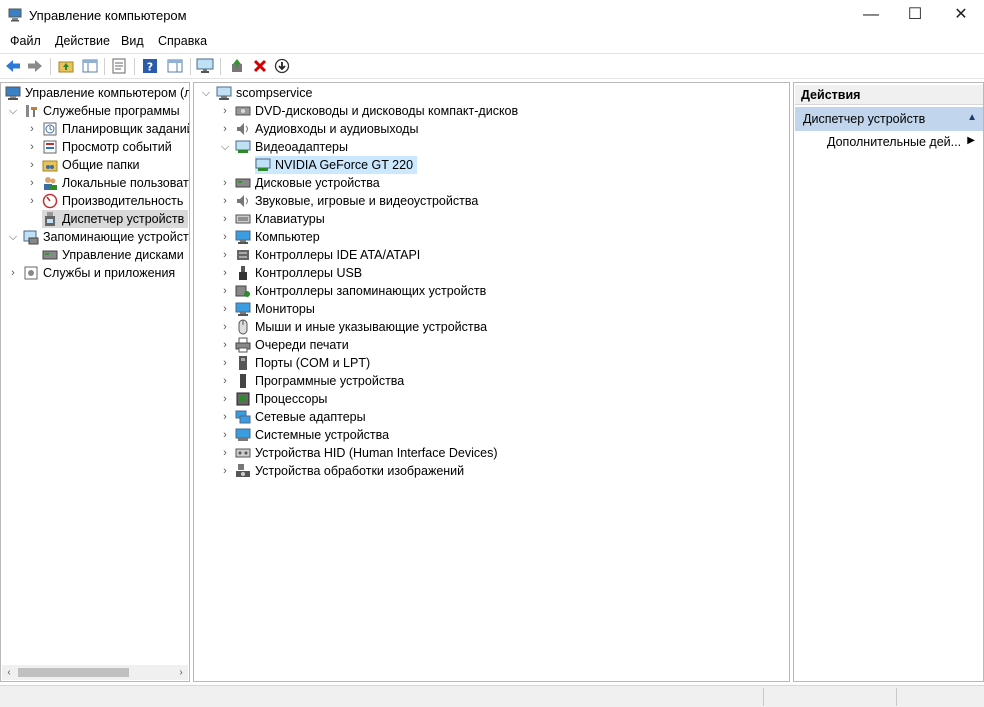  Describe the element at coordinates (311, 381) in the screenshot. I see `device-category: › Программные устройства` at that location.